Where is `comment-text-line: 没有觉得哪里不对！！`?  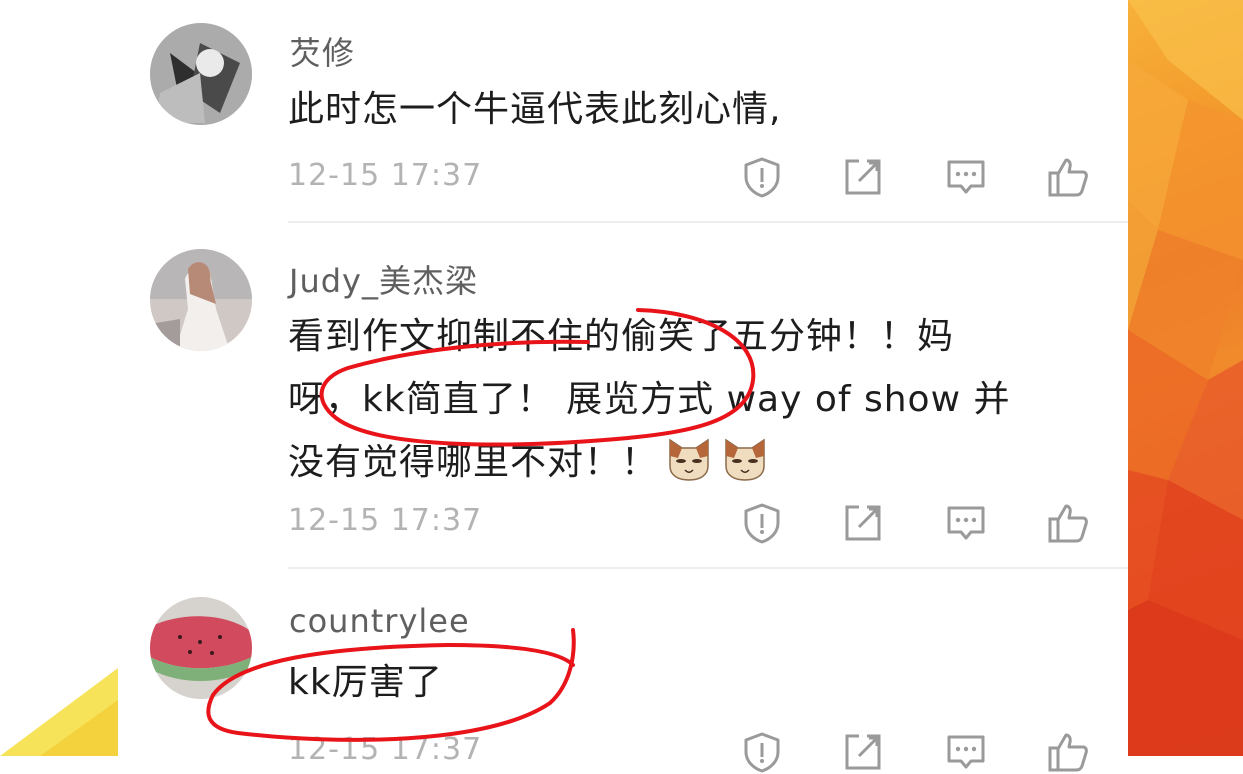
comment-text-line: 没有觉得哪里不对！！ is located at coordinates (688, 462).